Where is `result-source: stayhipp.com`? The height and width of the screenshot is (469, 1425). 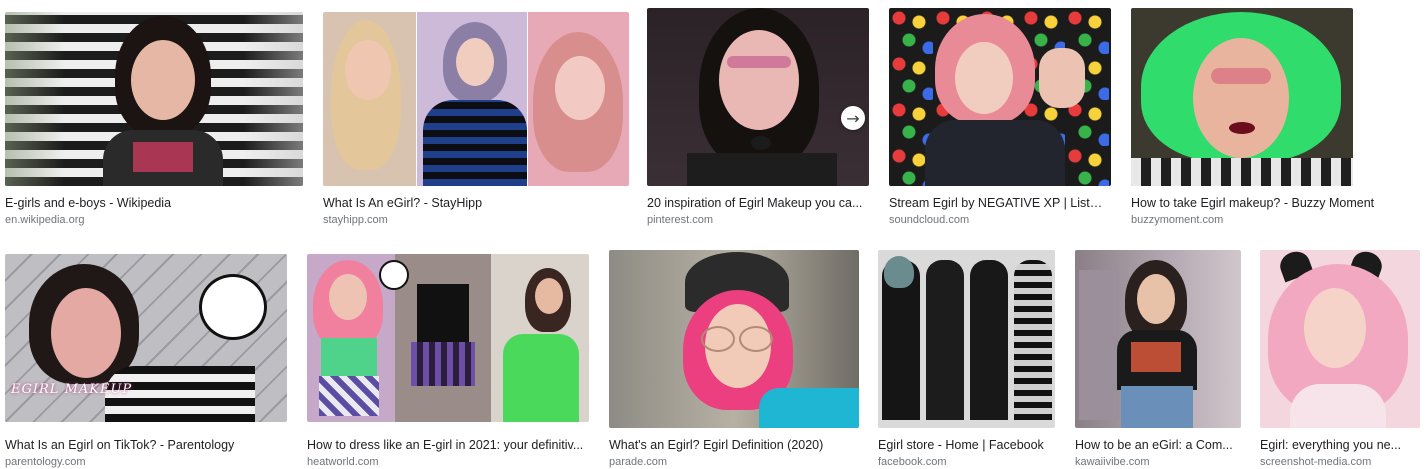
result-source: stayhipp.com is located at coordinates (355, 220).